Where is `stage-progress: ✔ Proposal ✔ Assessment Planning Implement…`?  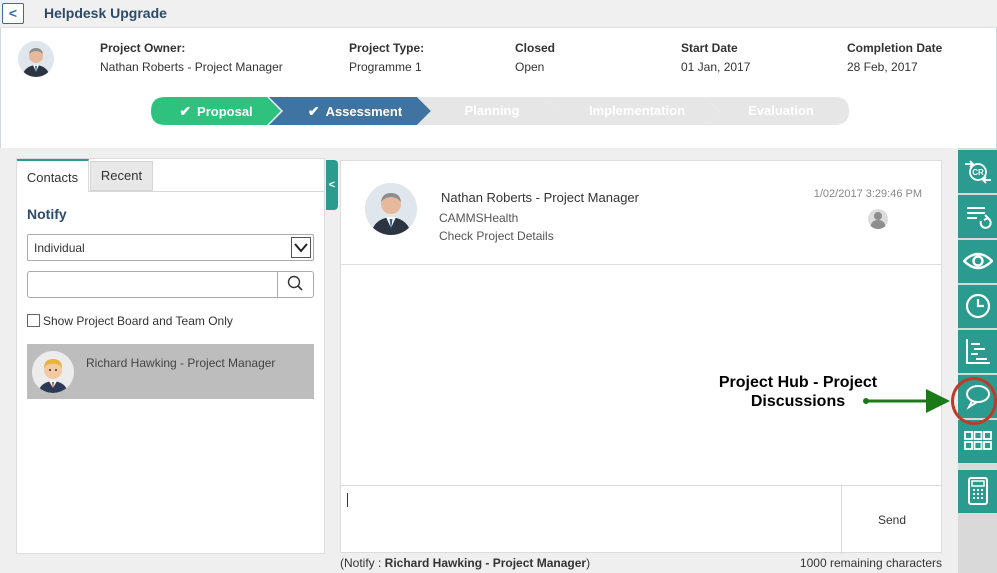 stage-progress: ✔ Proposal ✔ Assessment Planning Implement… is located at coordinates (501, 111).